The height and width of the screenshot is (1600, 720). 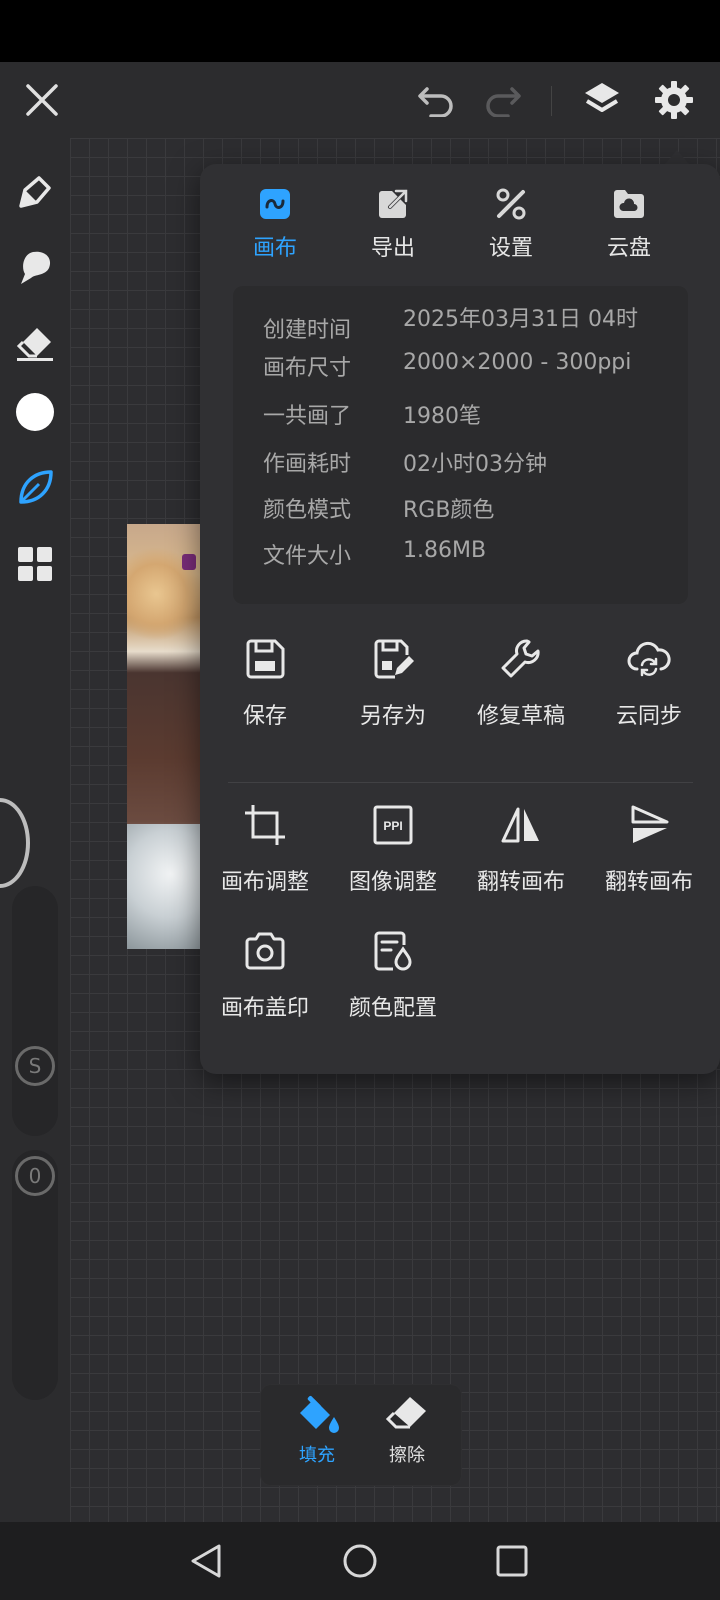 I want to click on crop-icon, so click(x=265, y=825).